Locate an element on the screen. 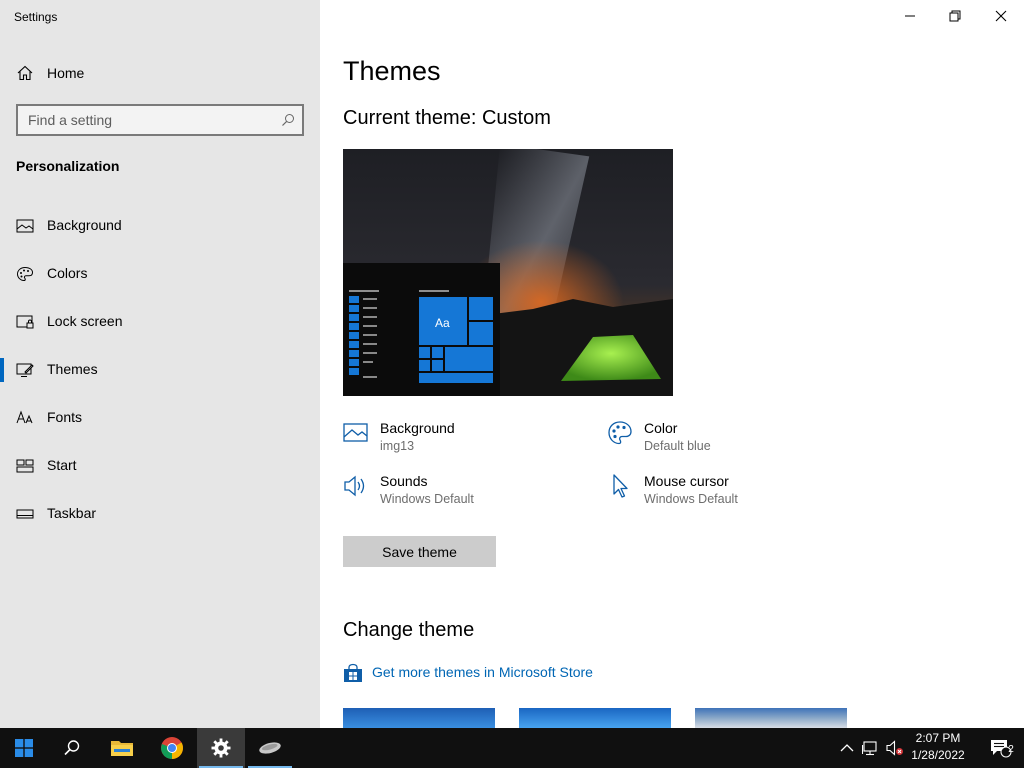 The height and width of the screenshot is (768, 1024). windows-logo-icon is located at coordinates (24, 748).